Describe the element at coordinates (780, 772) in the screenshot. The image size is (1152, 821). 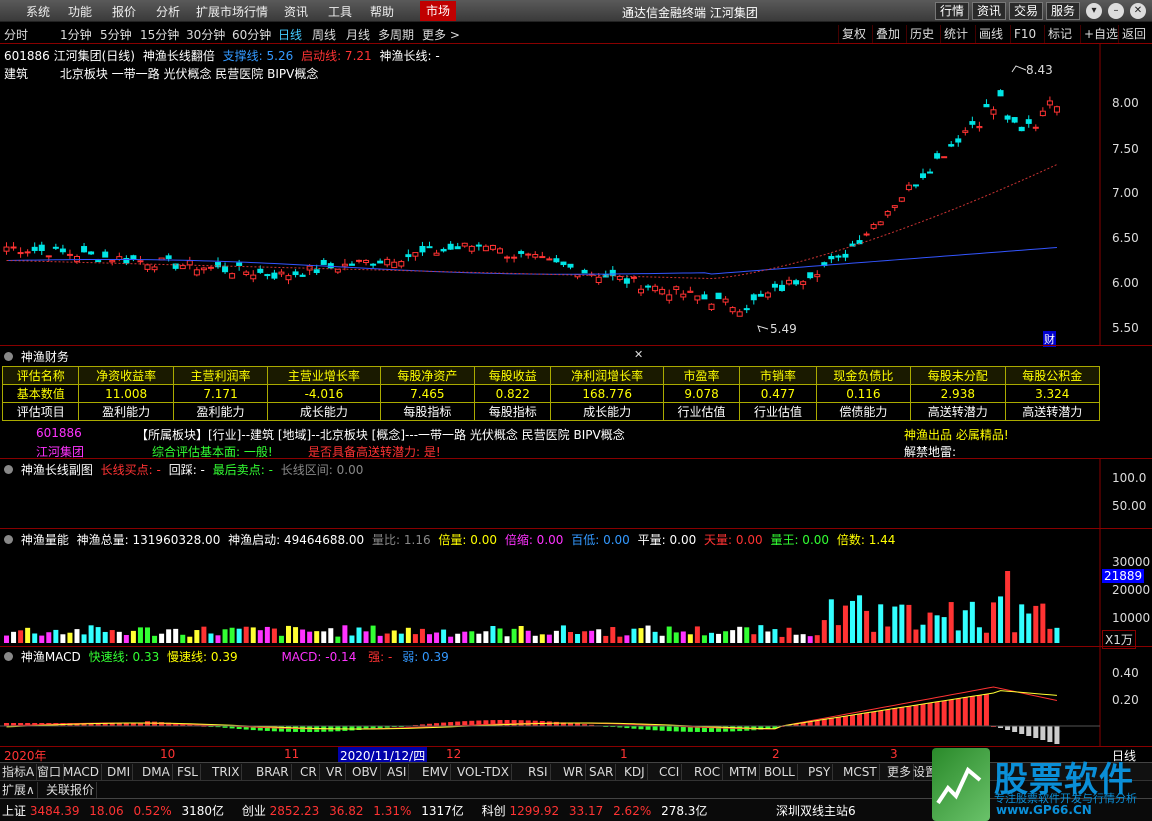
I see `indicator-tab: BOLL` at that location.